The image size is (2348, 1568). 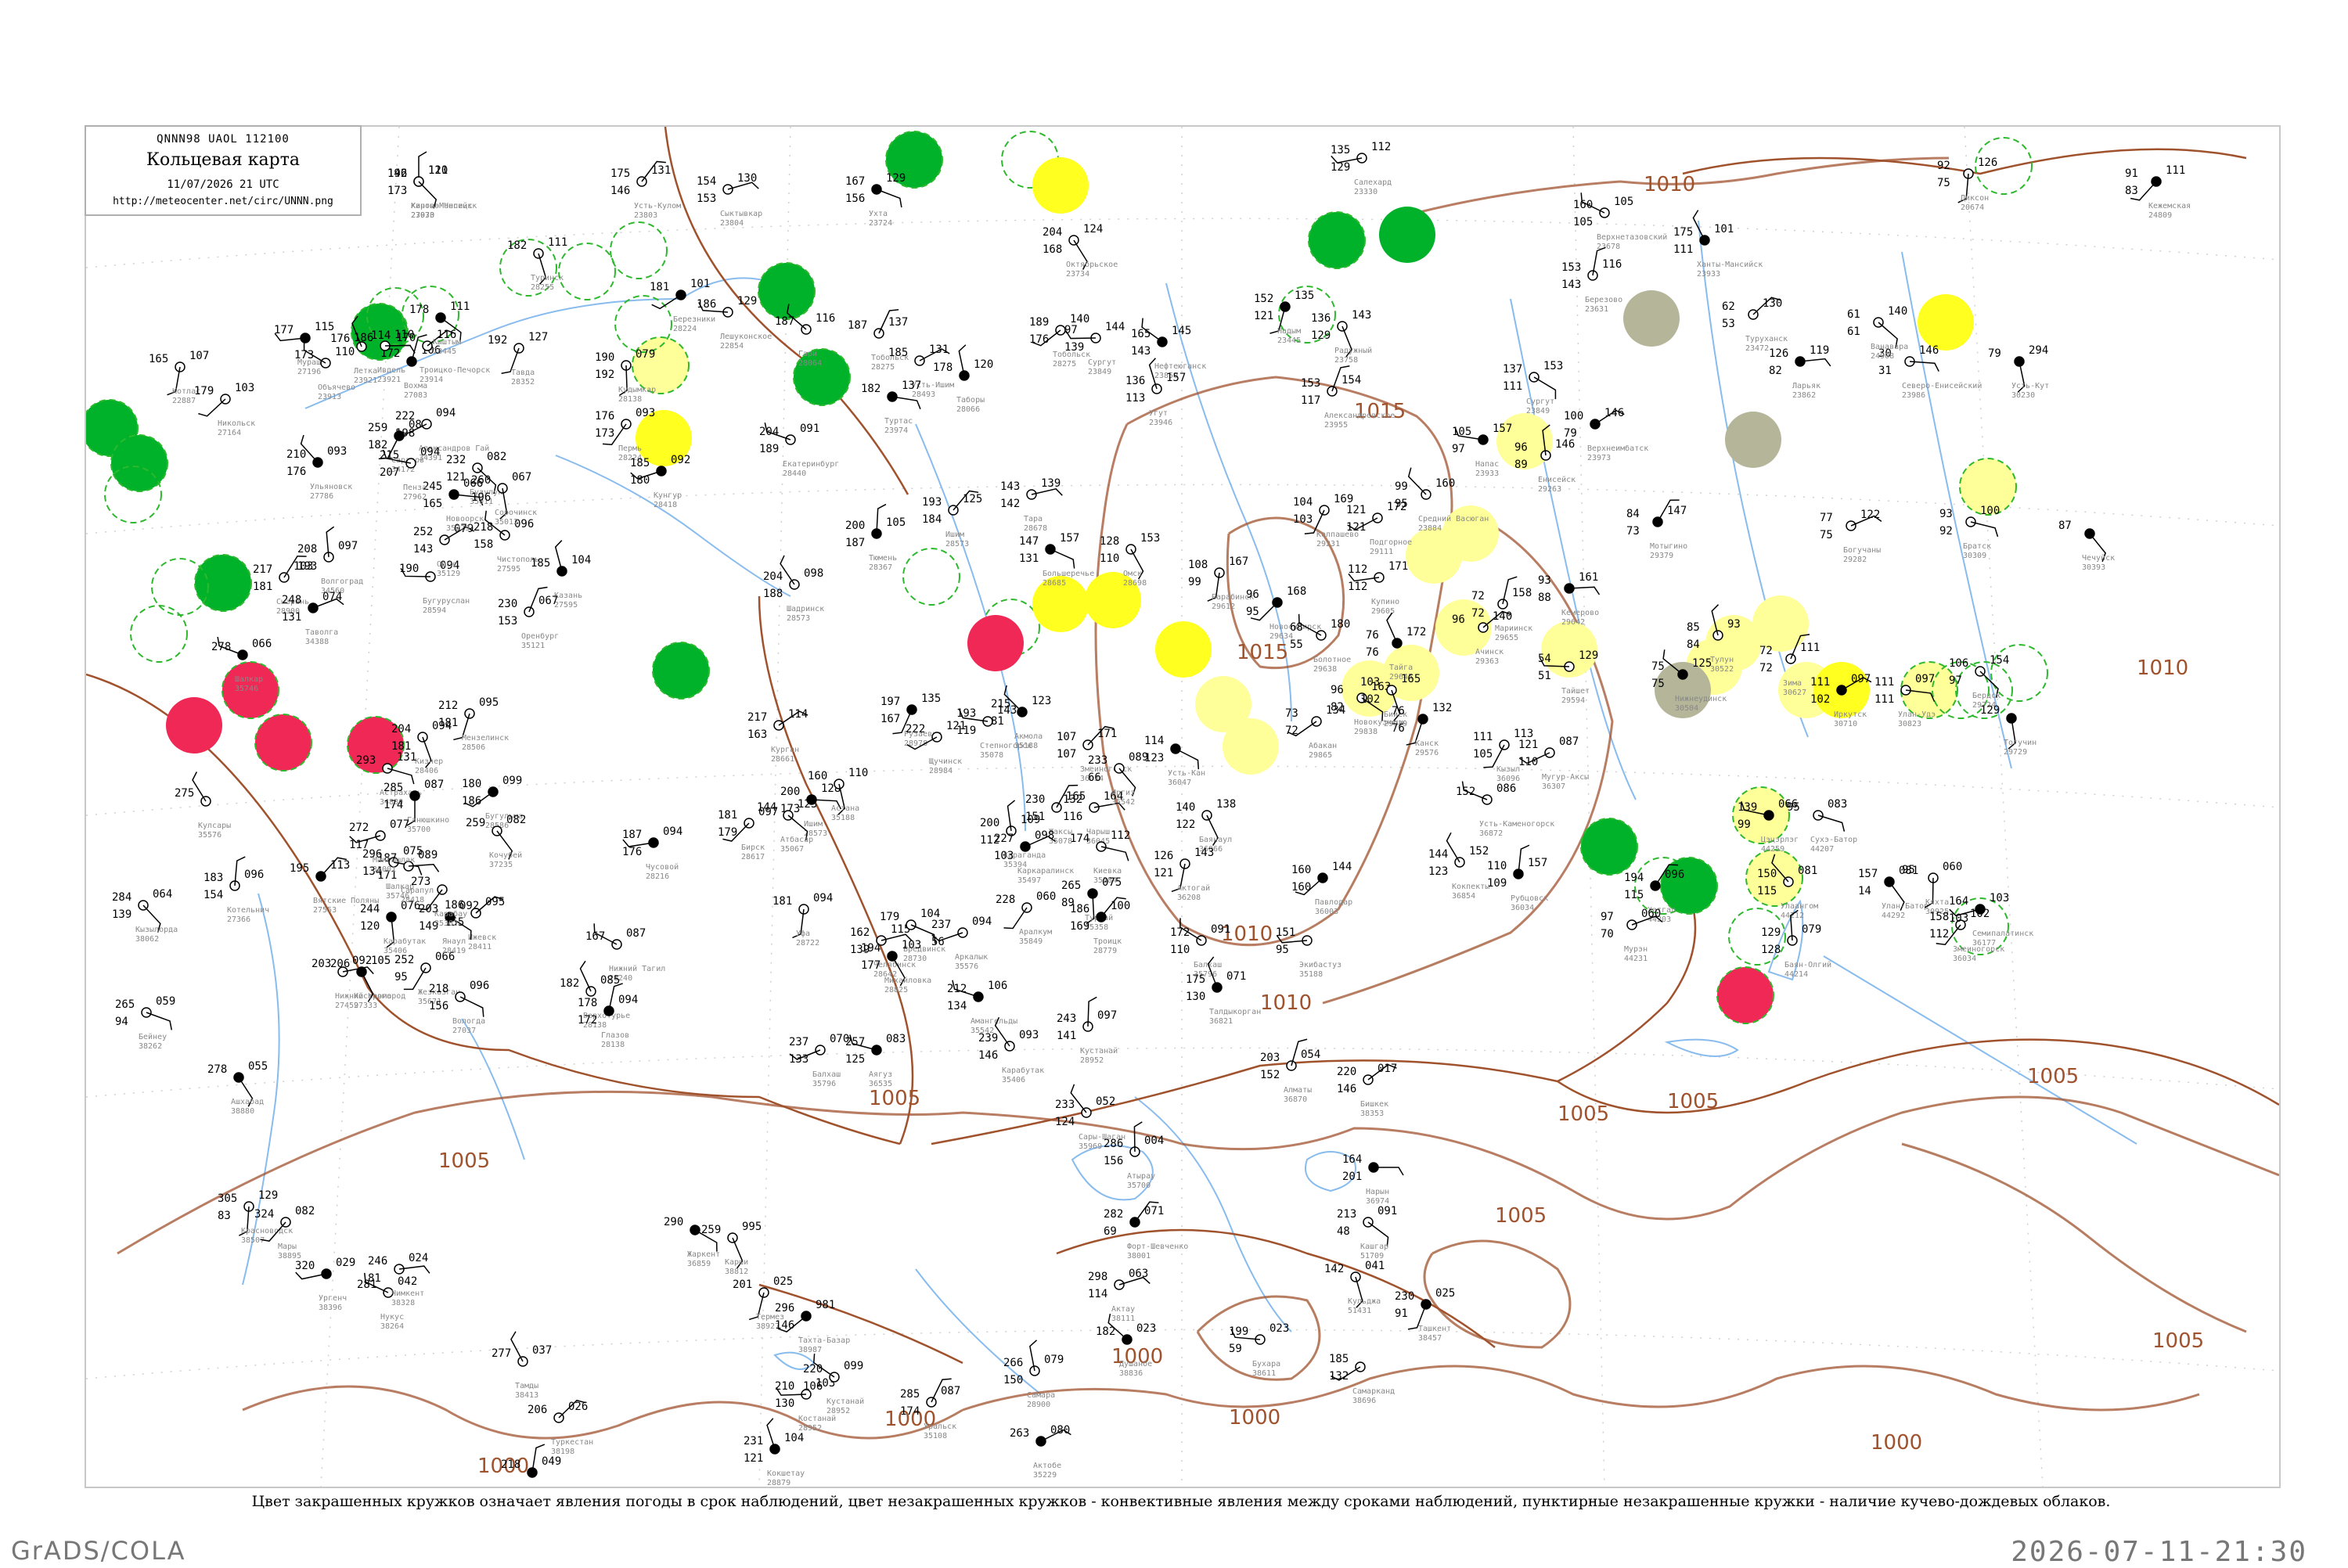 What do you see at coordinates (1422, 729) in the screenshot?
I see `station-model: 76 132 76 Канск29576` at bounding box center [1422, 729].